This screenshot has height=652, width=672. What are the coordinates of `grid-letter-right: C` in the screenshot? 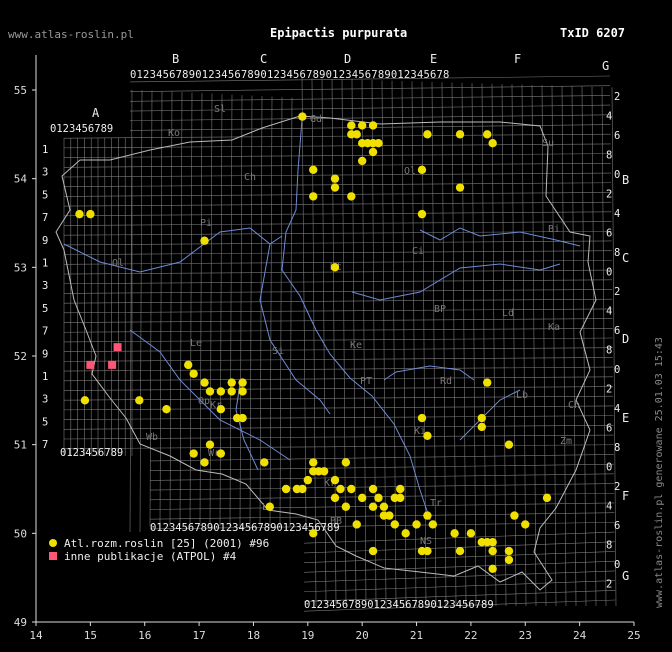 It's located at (625, 258).